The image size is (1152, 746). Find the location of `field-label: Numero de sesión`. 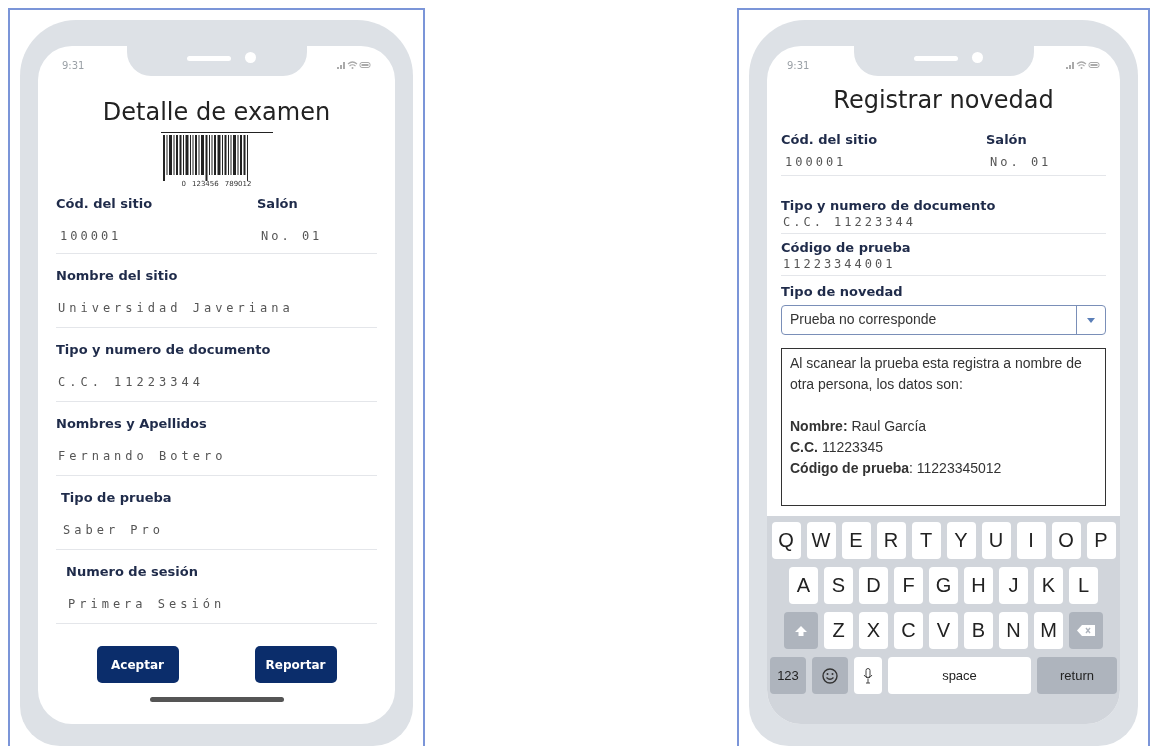

field-label: Numero de sesión is located at coordinates (132, 571).